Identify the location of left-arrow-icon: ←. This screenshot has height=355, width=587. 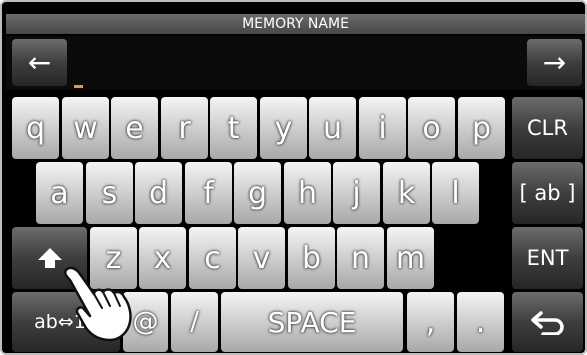
(39, 62).